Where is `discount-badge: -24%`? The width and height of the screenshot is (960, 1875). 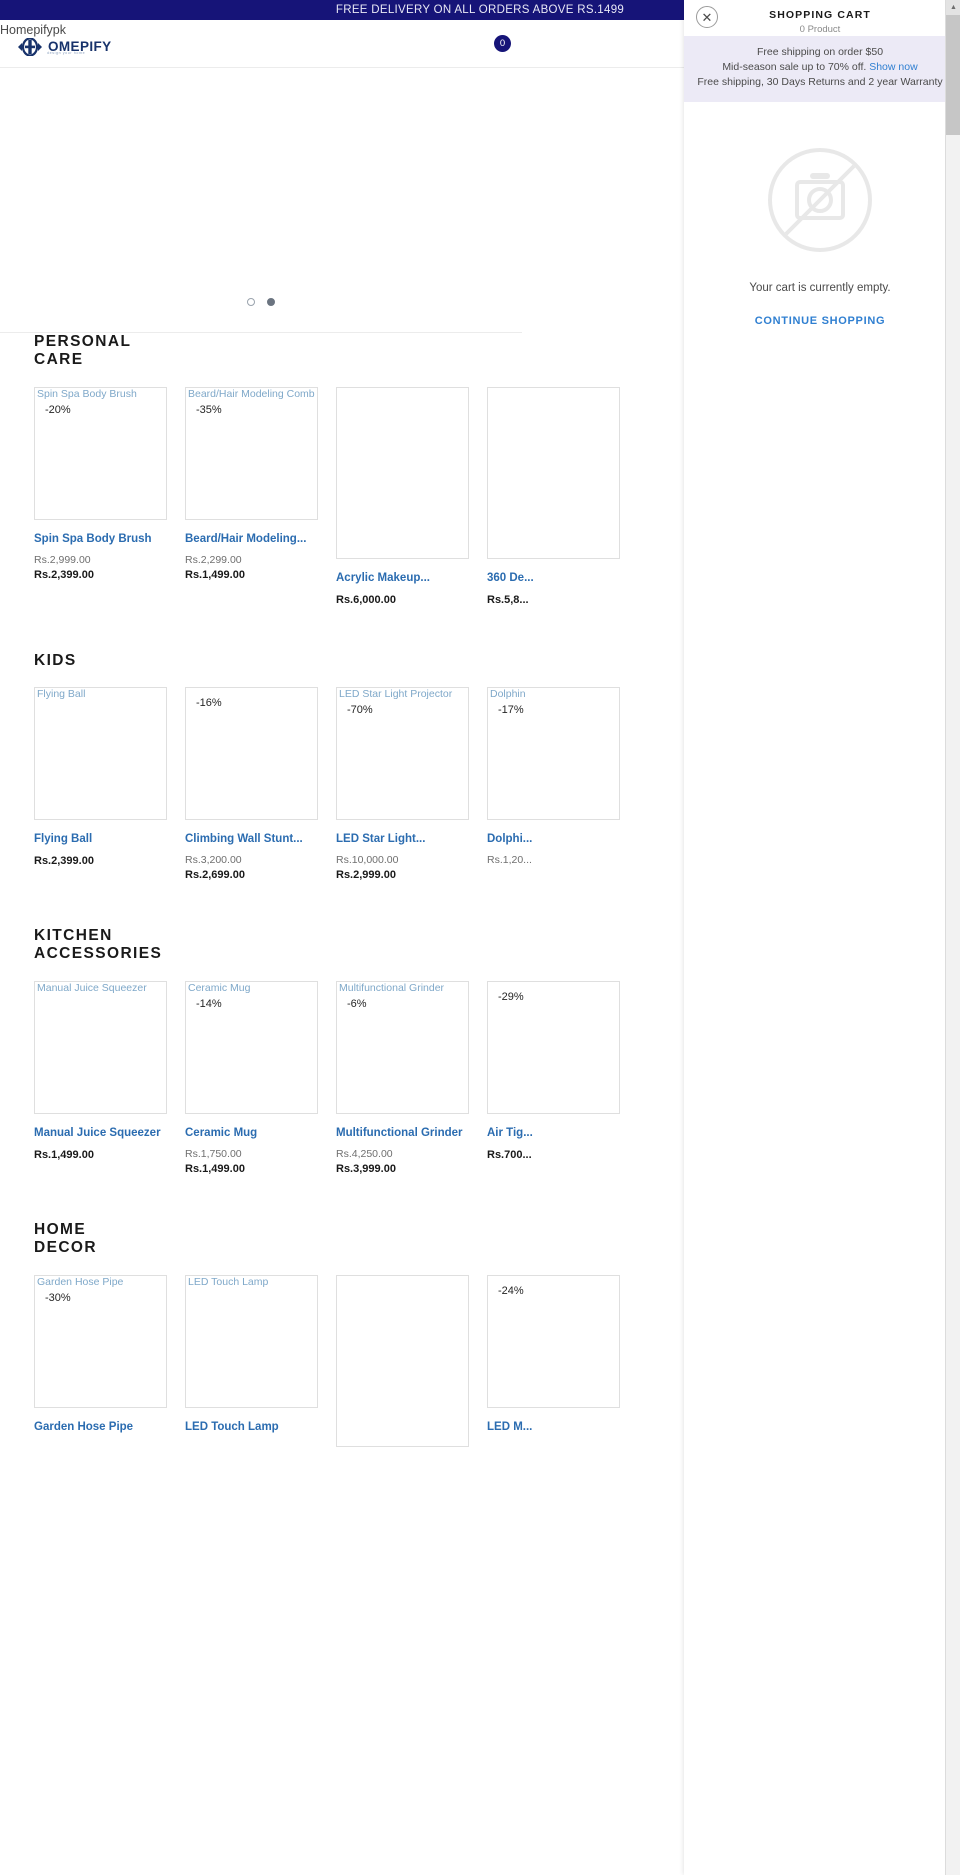
discount-badge: -24% is located at coordinates (511, 1290).